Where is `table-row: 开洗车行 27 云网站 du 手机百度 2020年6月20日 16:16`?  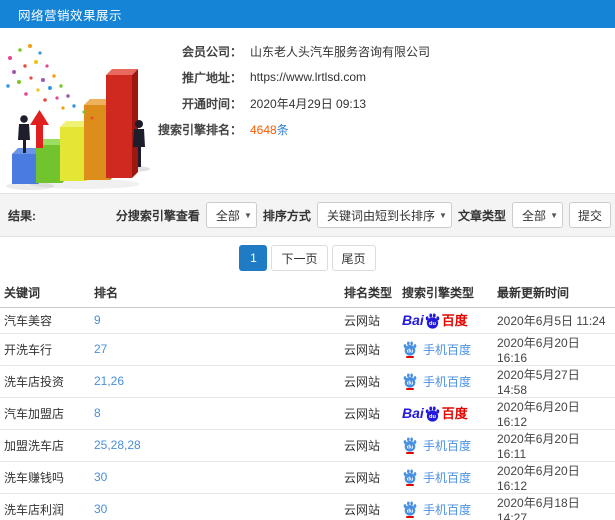
table-row: 开洗车行 27 云网站 du 手机百度 2020年6月20日 16:16 is located at coordinates (307, 349).